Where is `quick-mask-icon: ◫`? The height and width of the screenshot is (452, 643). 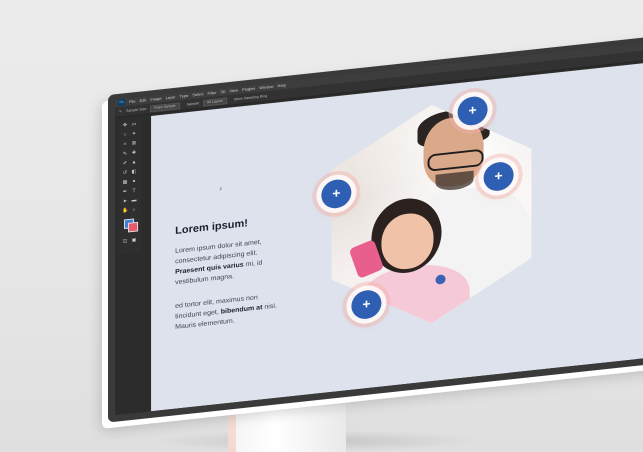 quick-mask-icon: ◫ is located at coordinates (125, 241).